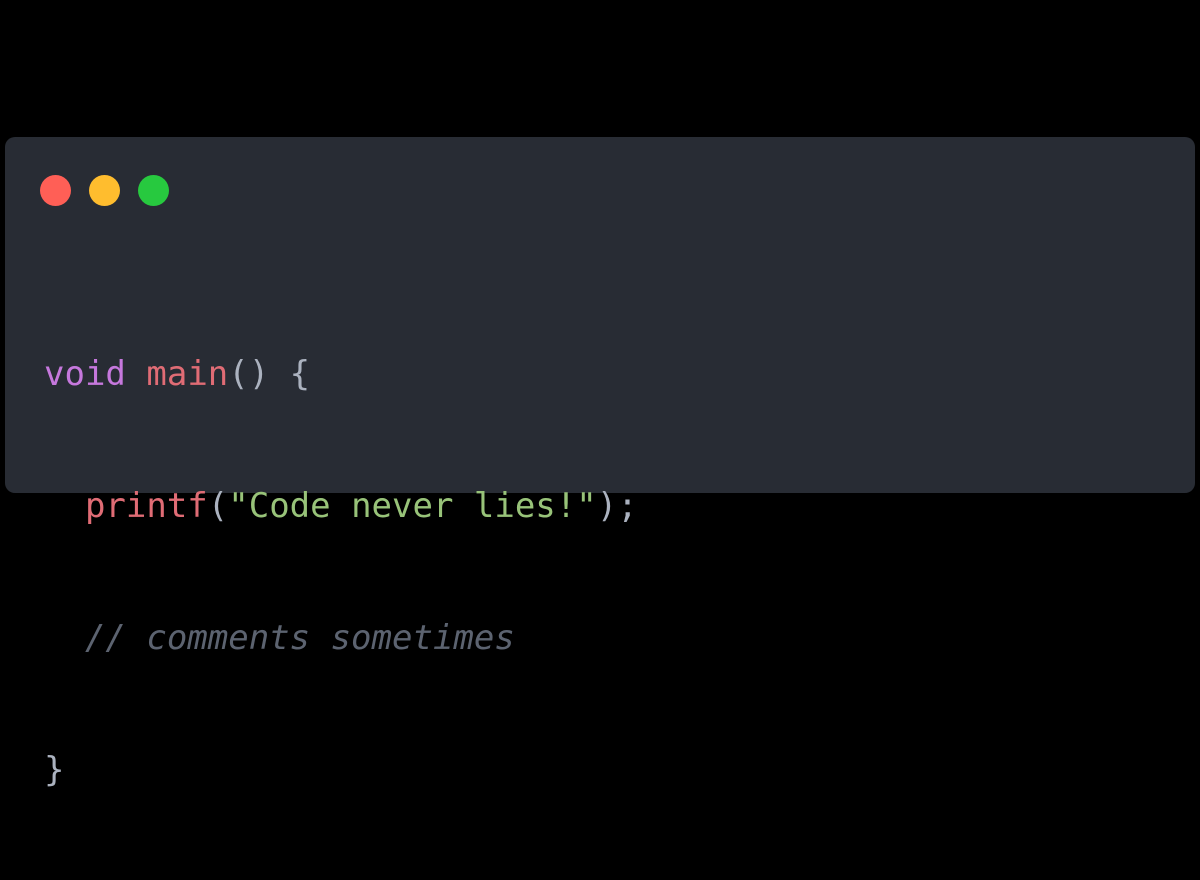 The height and width of the screenshot is (880, 1200). I want to click on punctuation-open: (, so click(218, 506).